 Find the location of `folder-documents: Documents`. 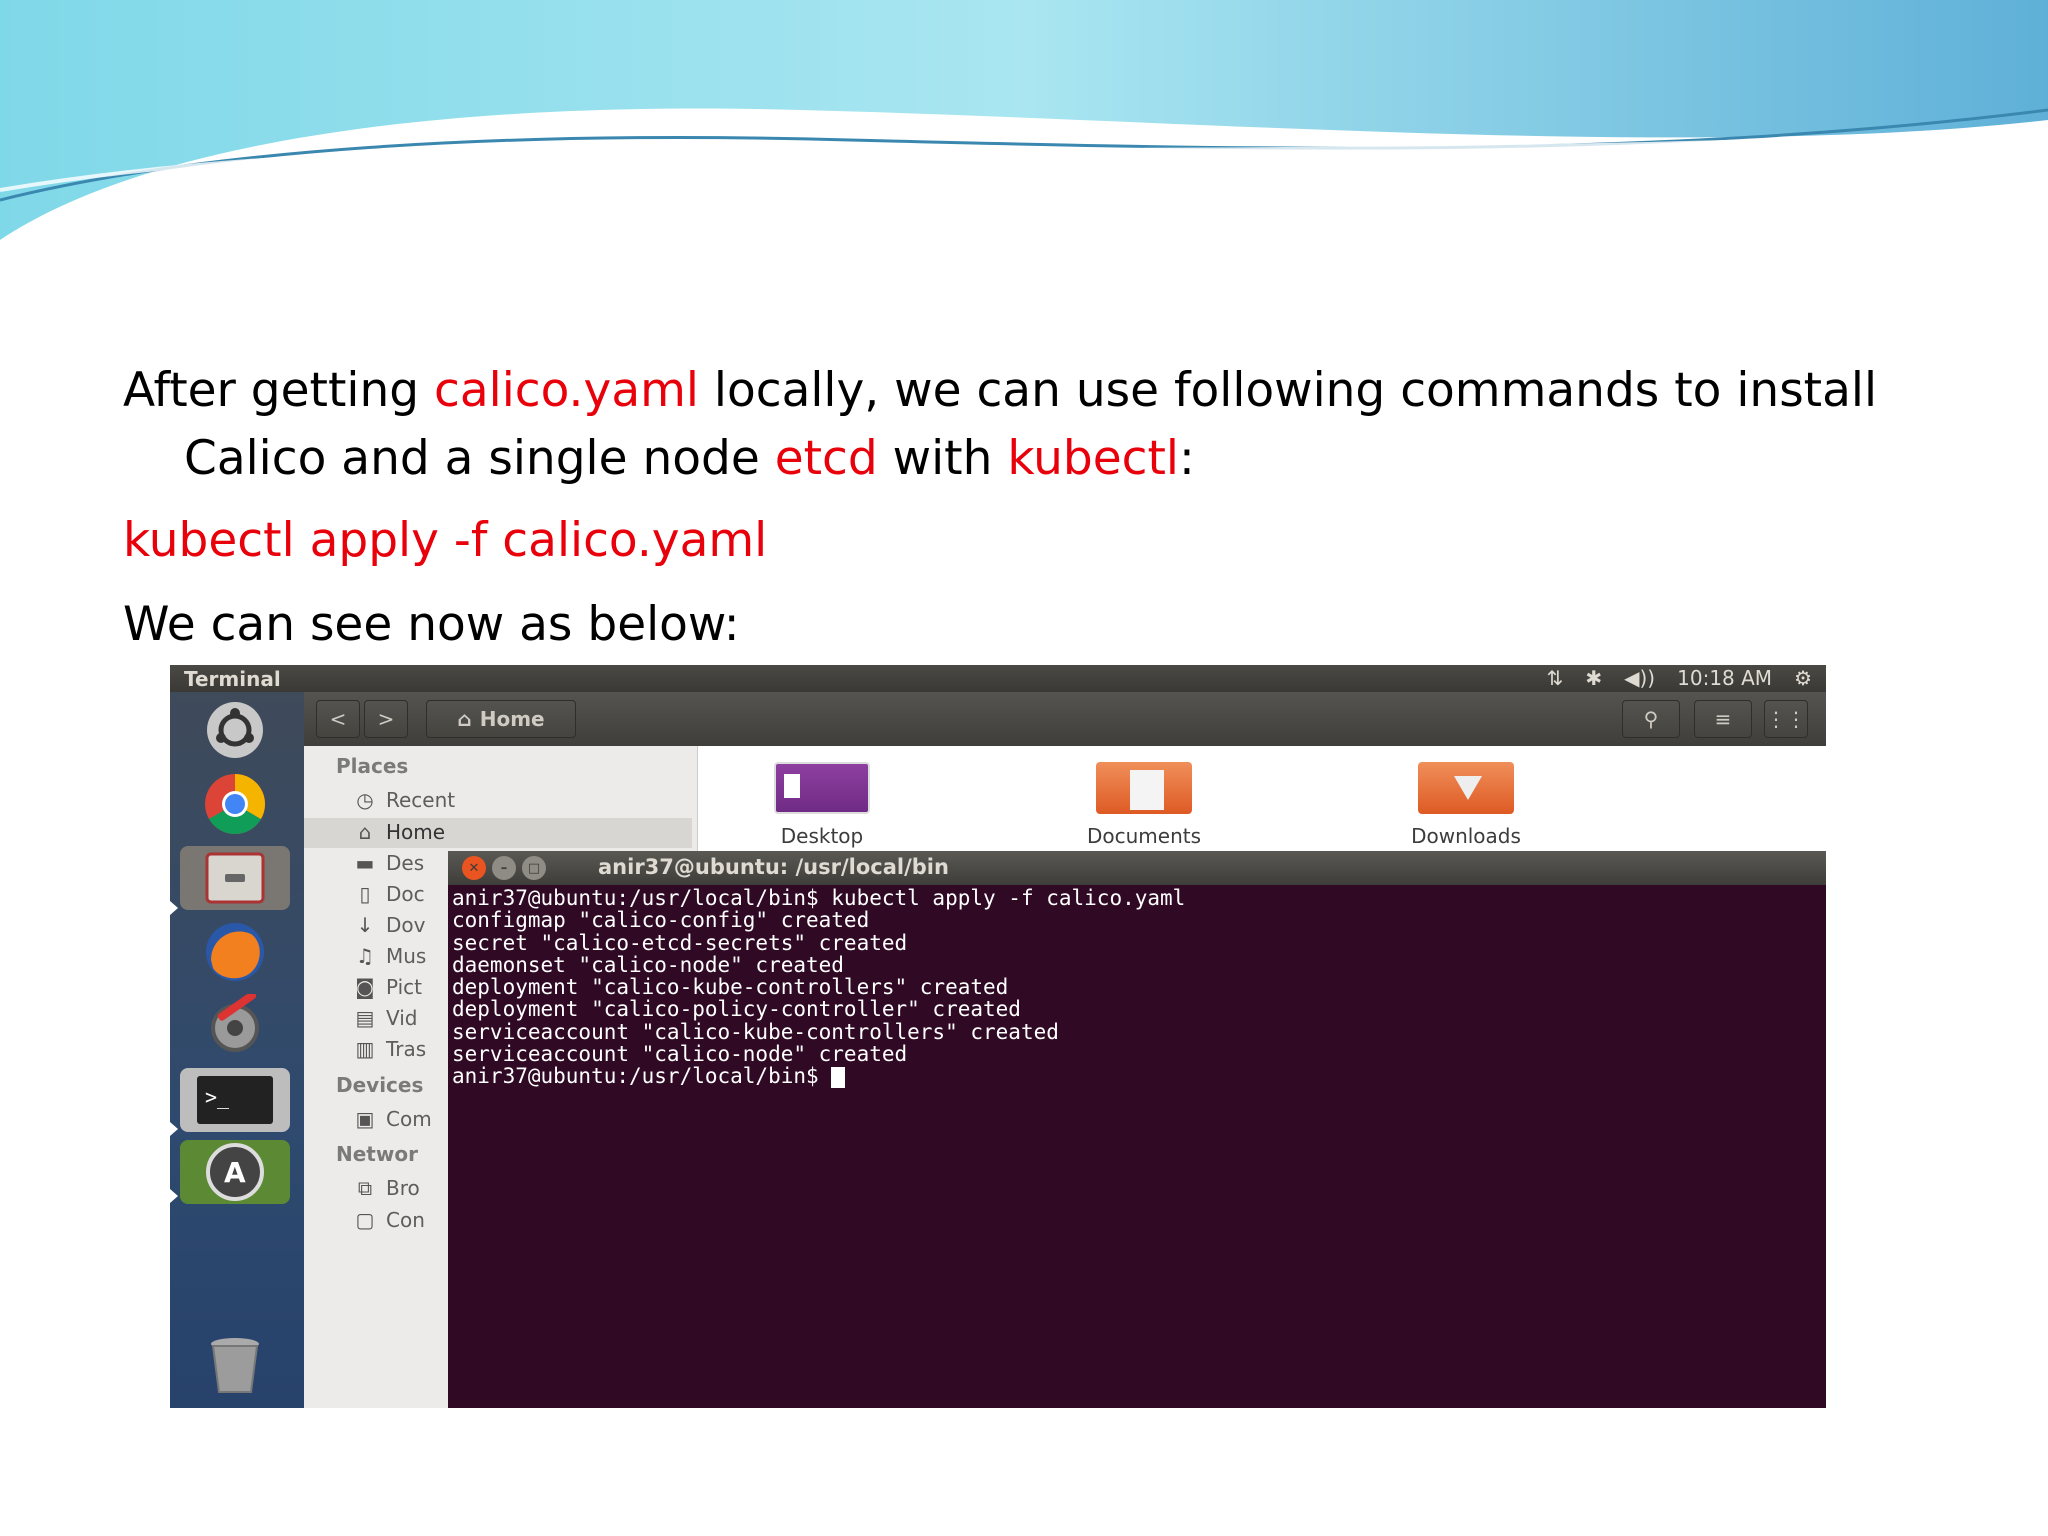

folder-documents: Documents is located at coordinates (1144, 805).